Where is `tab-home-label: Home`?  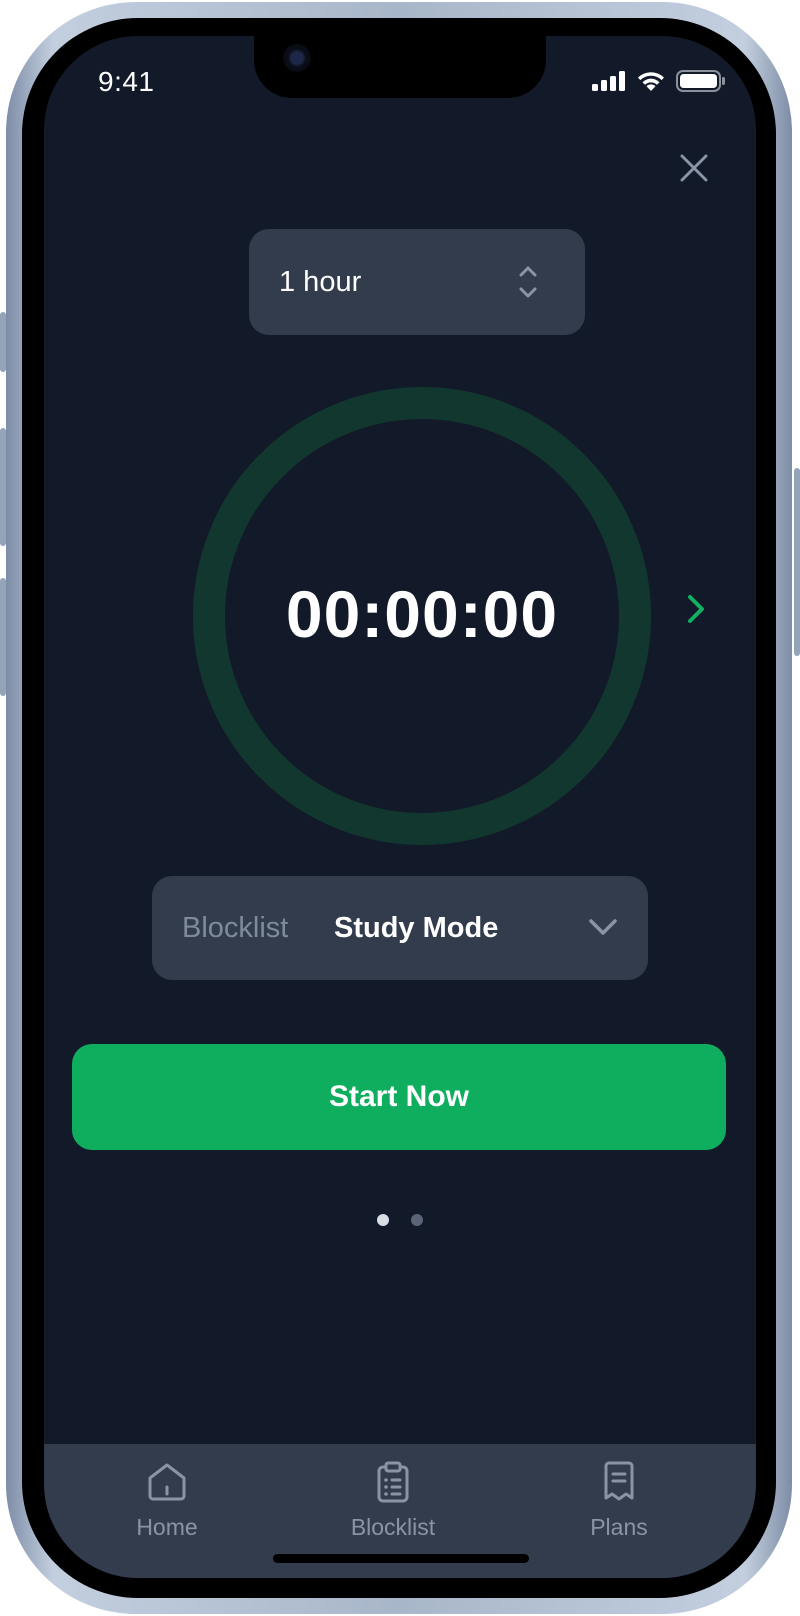
tab-home-label: Home is located at coordinates (167, 1527).